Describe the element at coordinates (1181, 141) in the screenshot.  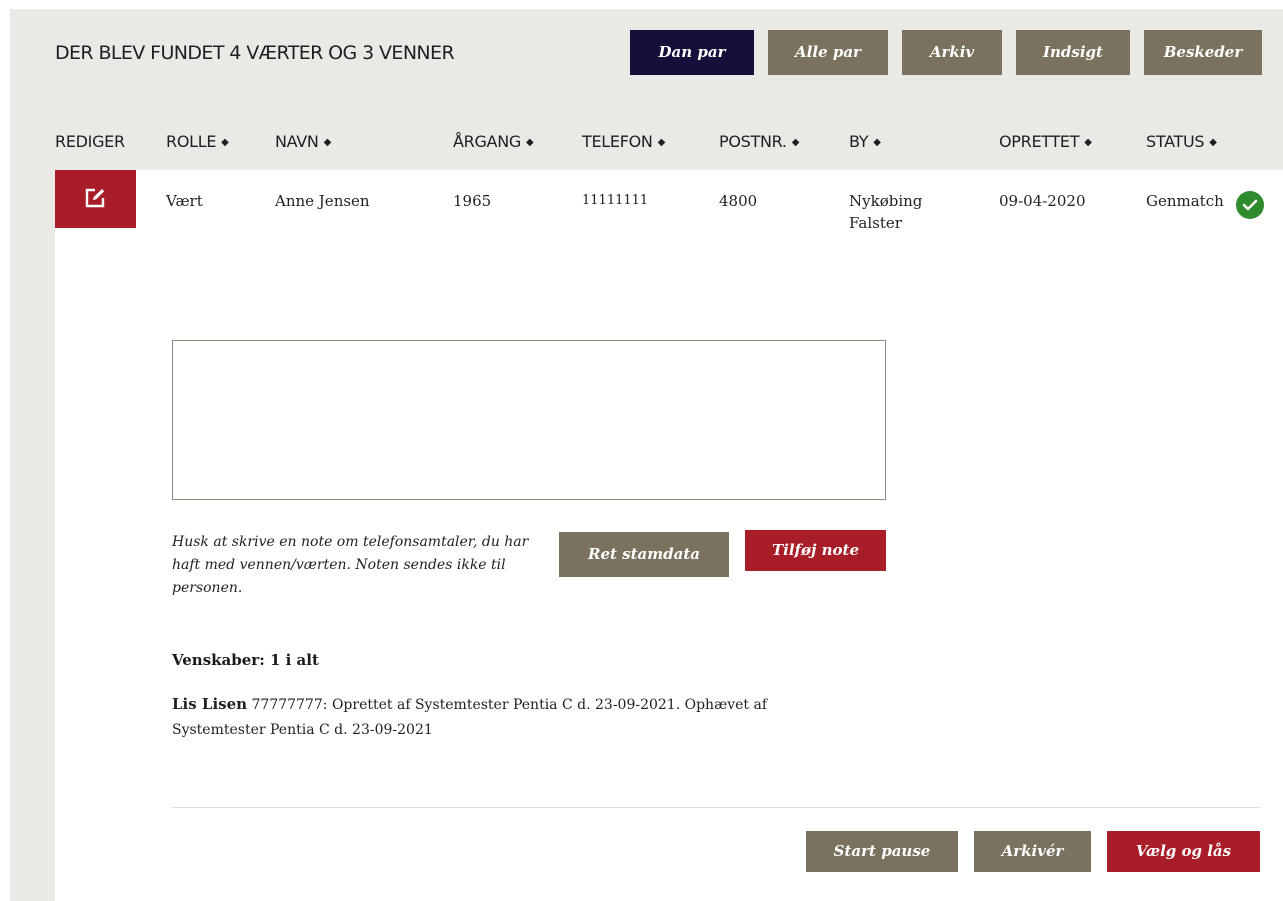
I see `col-header-status: STATUS ◆` at that location.